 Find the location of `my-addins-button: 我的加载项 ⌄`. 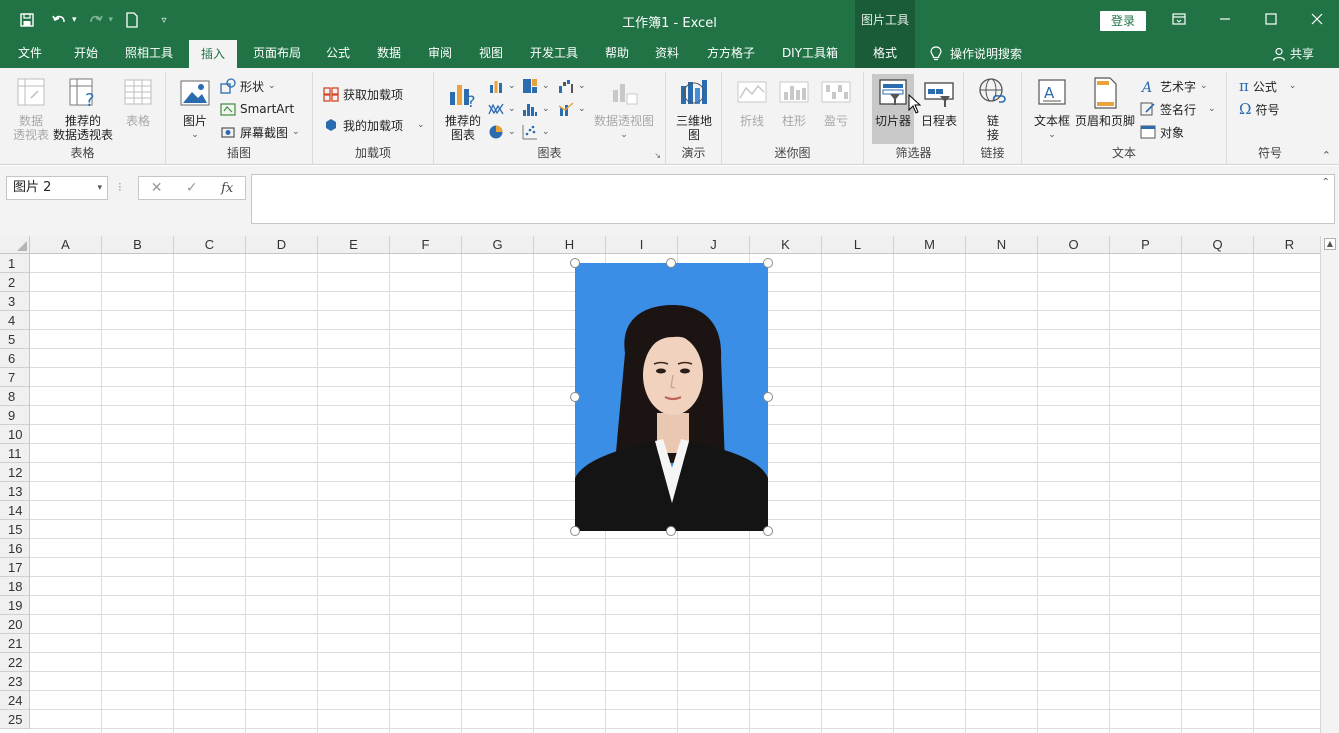

my-addins-button: 我的加载项 ⌄ is located at coordinates (374, 125).